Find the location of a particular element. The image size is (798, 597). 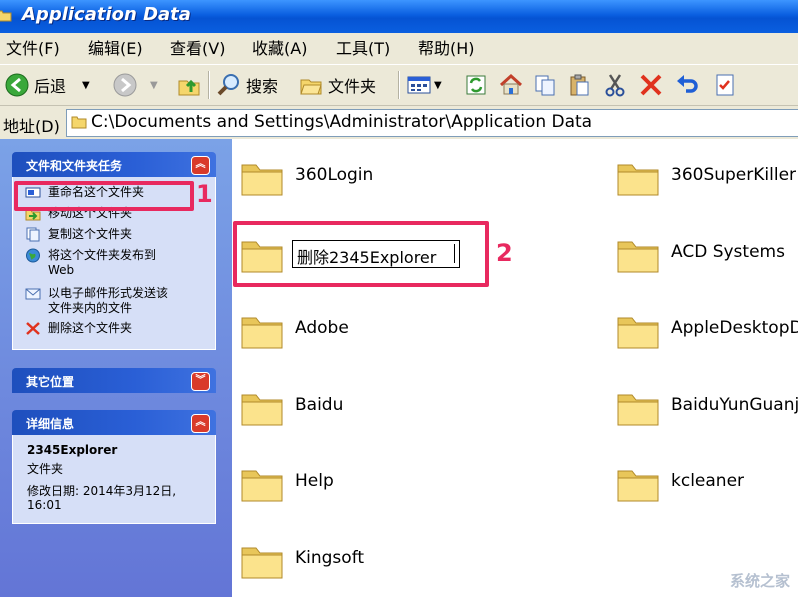

up-folder-icon is located at coordinates (189, 87).